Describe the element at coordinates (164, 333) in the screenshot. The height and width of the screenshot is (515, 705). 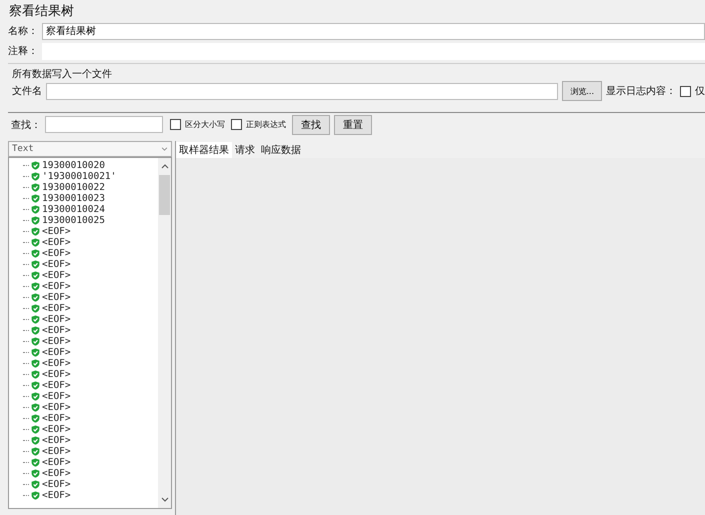
I see `scrollbar` at that location.